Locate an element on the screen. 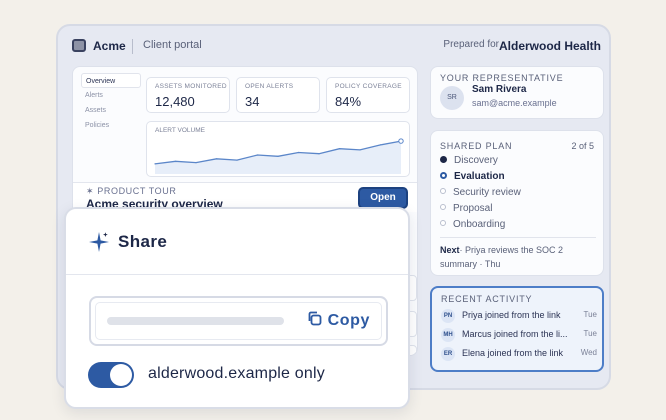 The width and height of the screenshot is (666, 420). stat-label: ASSETS MONITORED is located at coordinates (191, 86).